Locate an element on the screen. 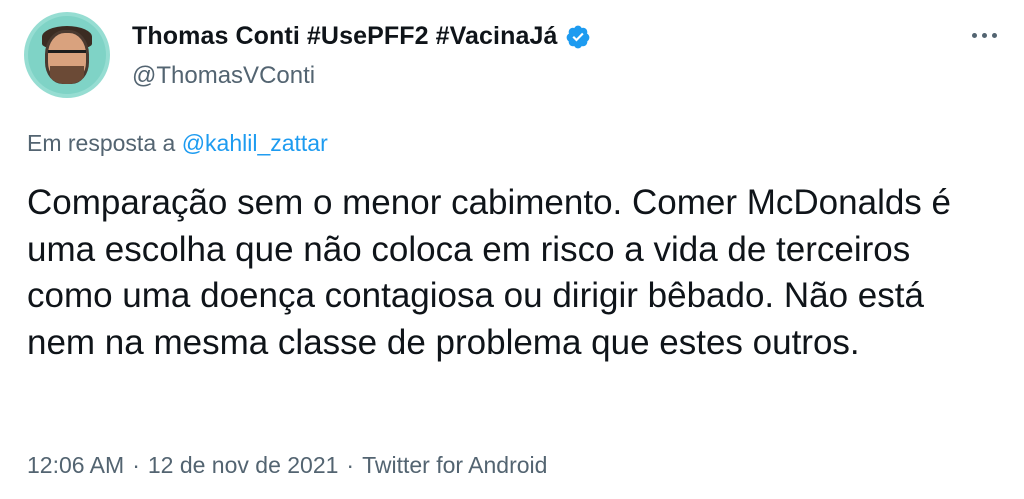  reply-prefix: Em resposta a is located at coordinates (101, 143).